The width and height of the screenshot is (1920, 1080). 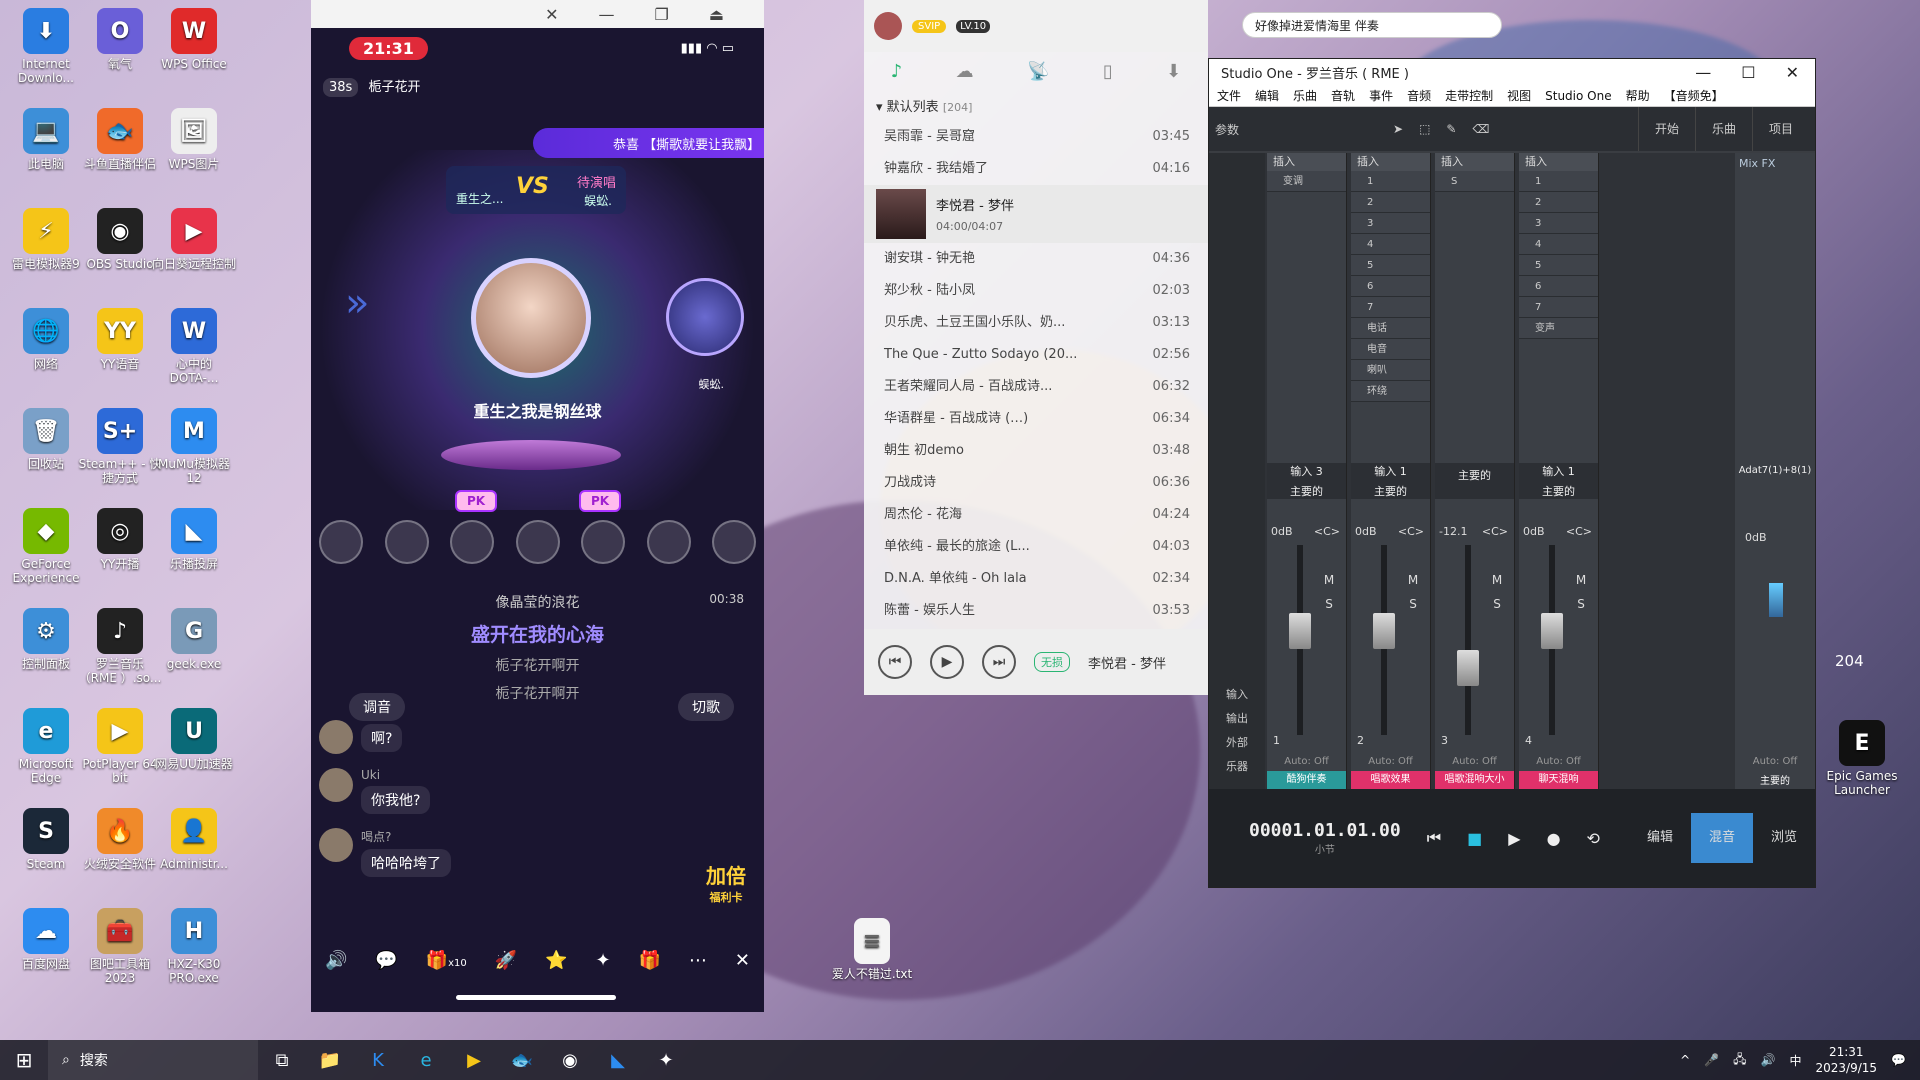 What do you see at coordinates (1638, 95) in the screenshot?
I see `menu-item: 帮助` at bounding box center [1638, 95].